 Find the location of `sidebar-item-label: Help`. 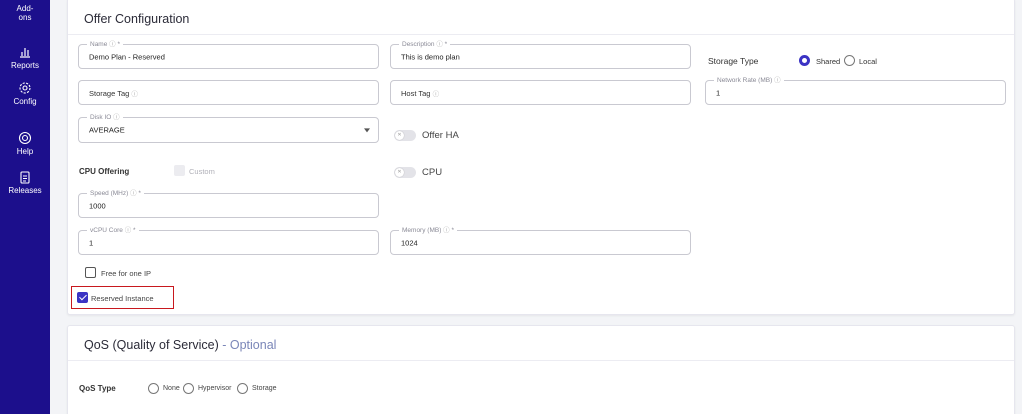

sidebar-item-label: Help is located at coordinates (25, 151).